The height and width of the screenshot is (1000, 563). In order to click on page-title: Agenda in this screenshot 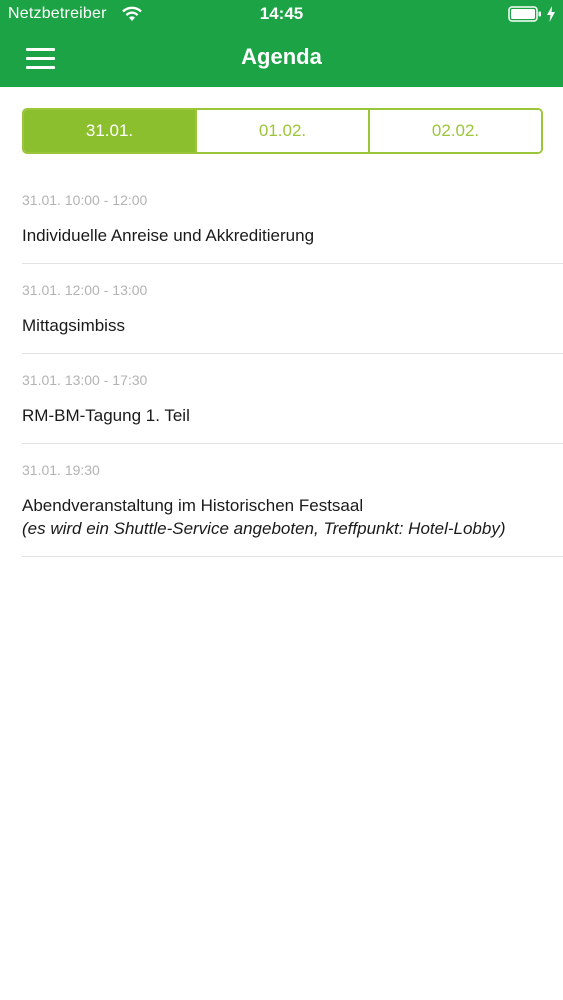, I will do `click(281, 56)`.